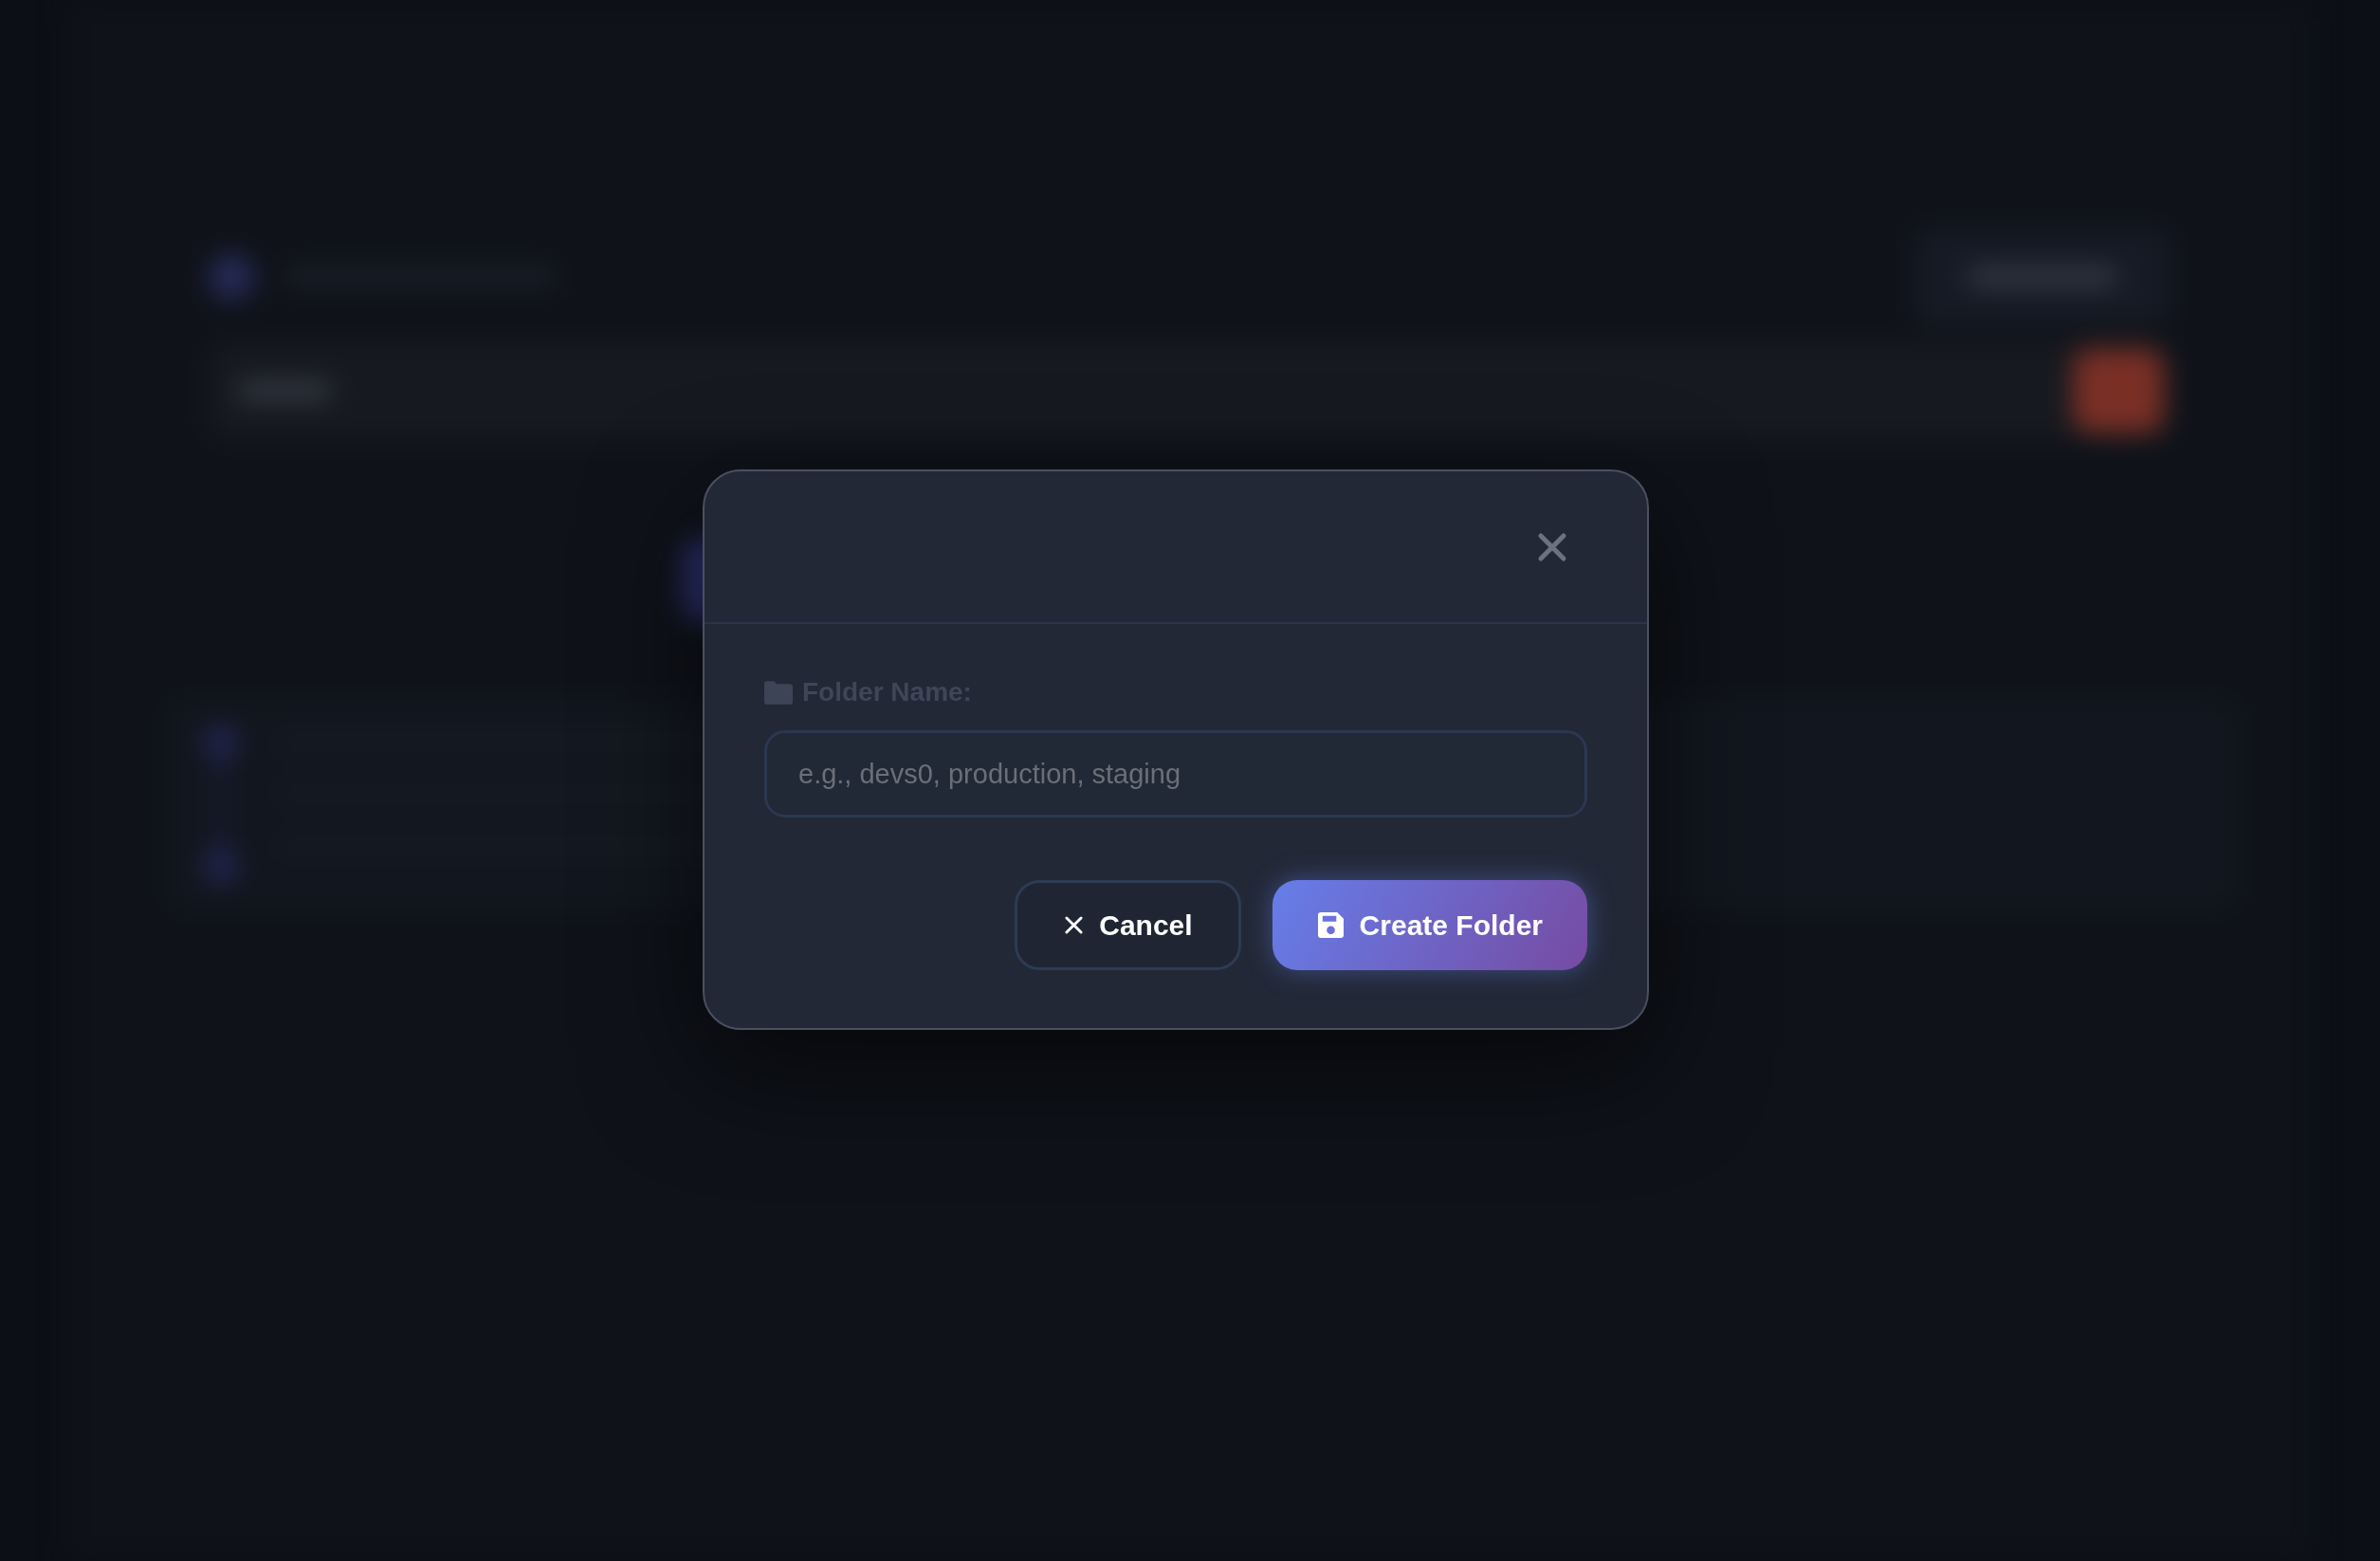 Image resolution: width=2380 pixels, height=1561 pixels. I want to click on cancel-button: Cancel, so click(1128, 925).